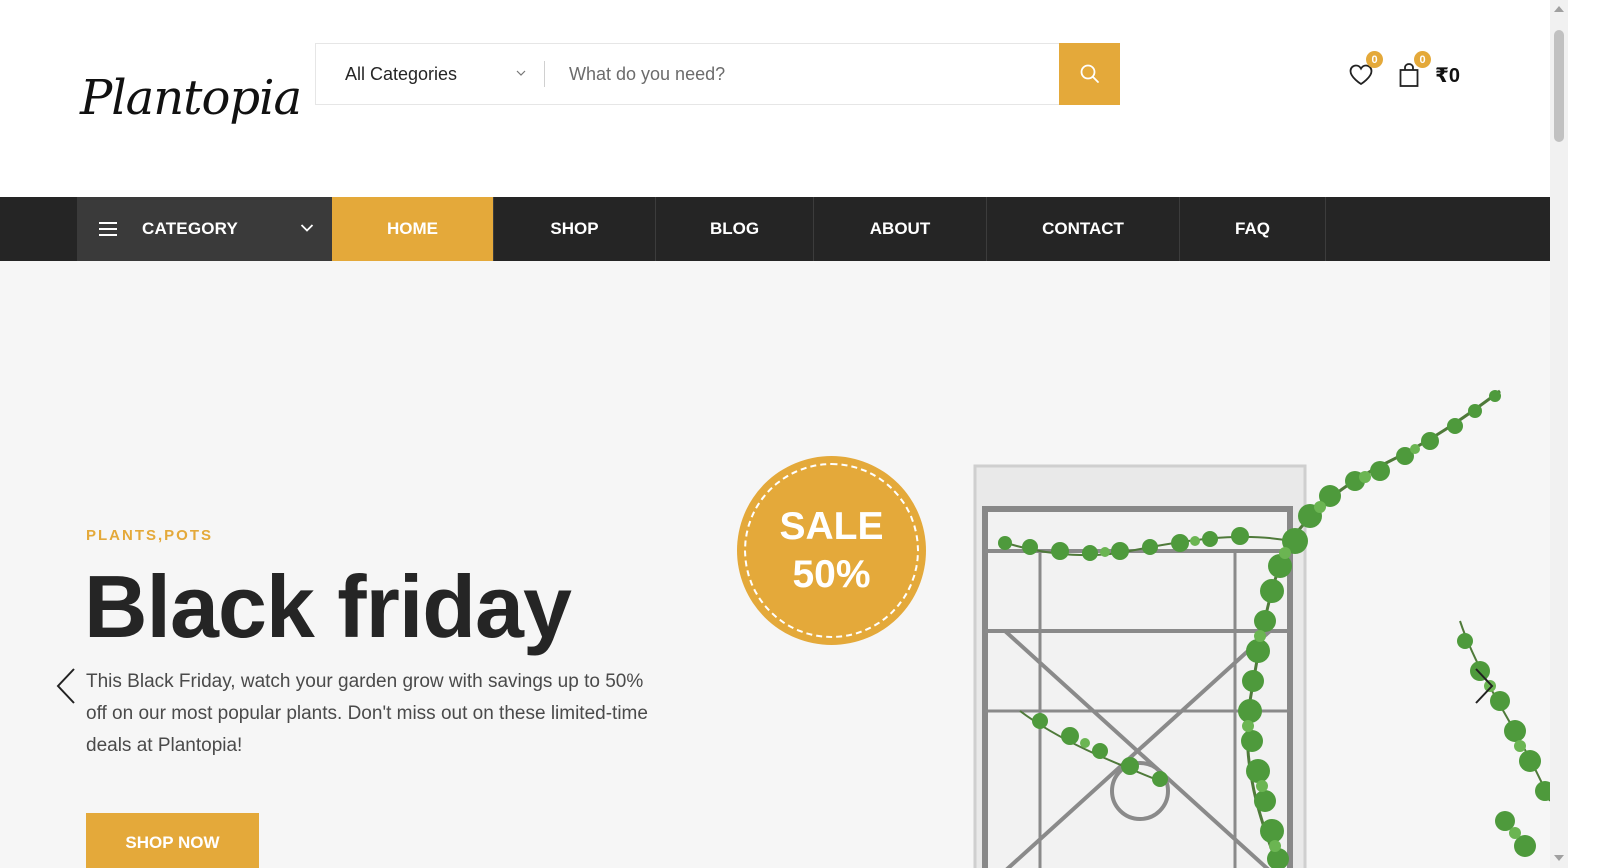 This screenshot has height=868, width=1600. I want to click on search-button, so click(1089, 73).